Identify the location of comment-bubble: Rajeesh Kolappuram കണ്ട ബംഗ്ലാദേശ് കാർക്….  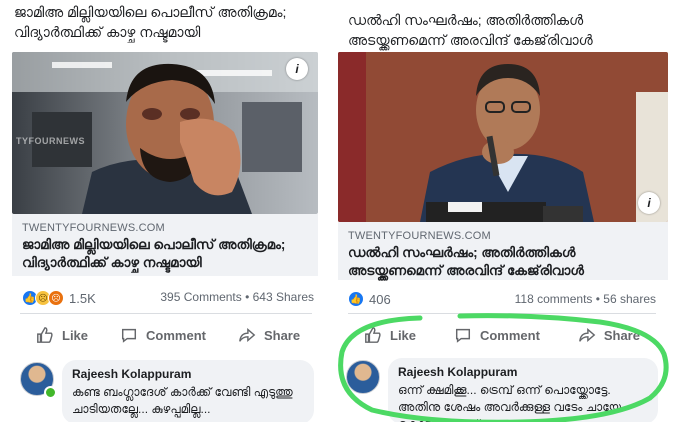
(188, 391).